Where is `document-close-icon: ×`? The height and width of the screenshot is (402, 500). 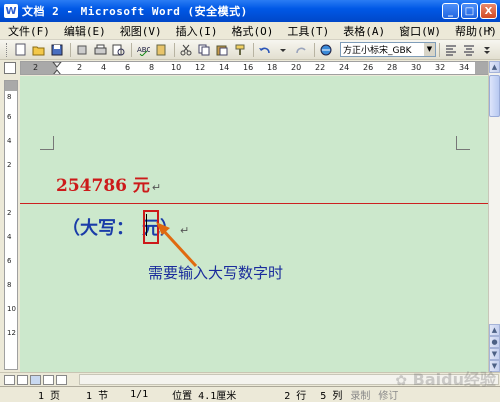 document-close-icon: × is located at coordinates (490, 30).